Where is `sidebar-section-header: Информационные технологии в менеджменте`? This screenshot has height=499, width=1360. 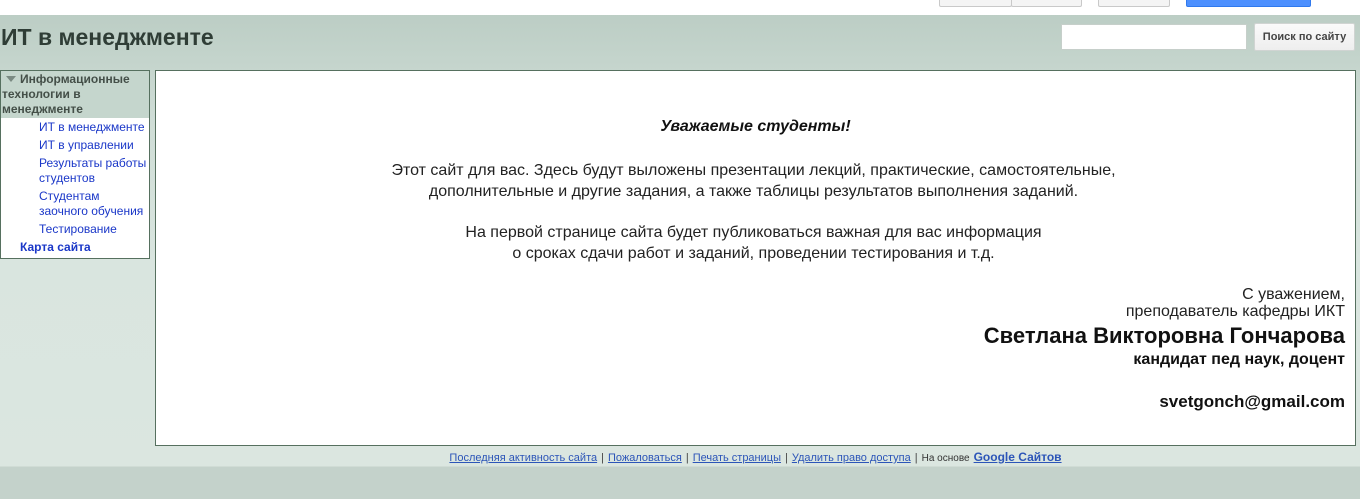
sidebar-section-header: Информационные технологии в менеджменте is located at coordinates (75, 94).